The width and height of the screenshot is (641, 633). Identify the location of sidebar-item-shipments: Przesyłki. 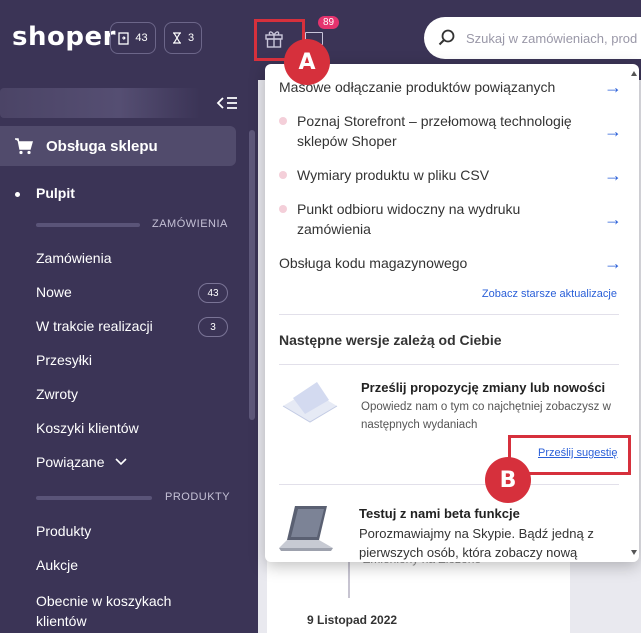
(64, 360).